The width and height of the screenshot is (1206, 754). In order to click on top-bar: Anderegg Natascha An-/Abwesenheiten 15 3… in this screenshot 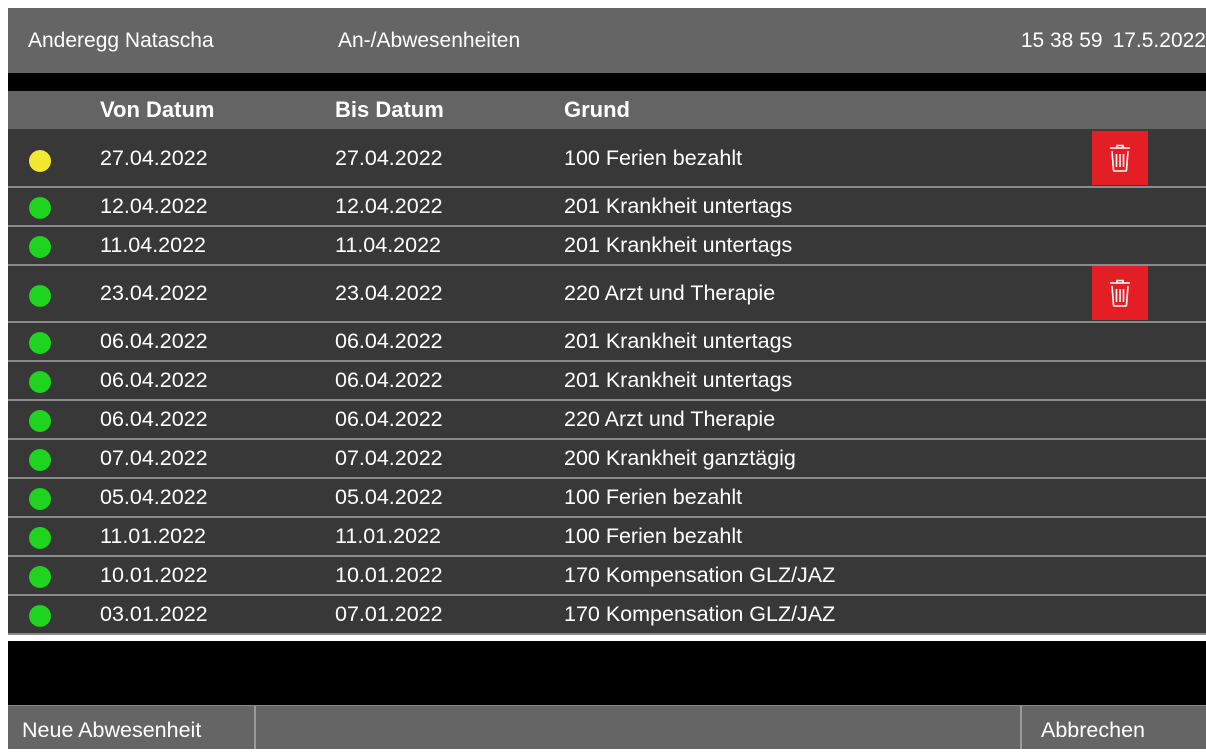, I will do `click(607, 41)`.